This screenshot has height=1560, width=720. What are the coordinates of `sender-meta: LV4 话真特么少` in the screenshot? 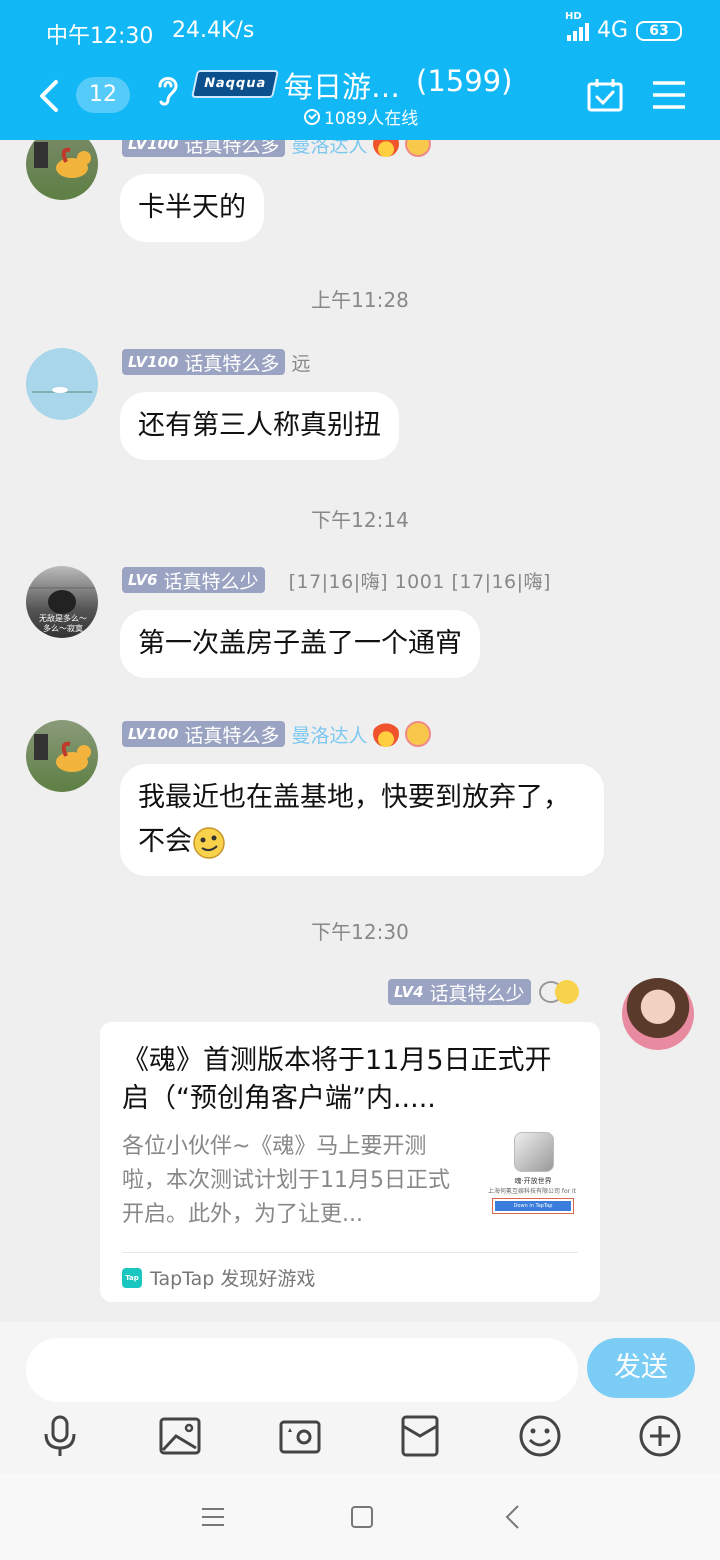 It's located at (483, 992).